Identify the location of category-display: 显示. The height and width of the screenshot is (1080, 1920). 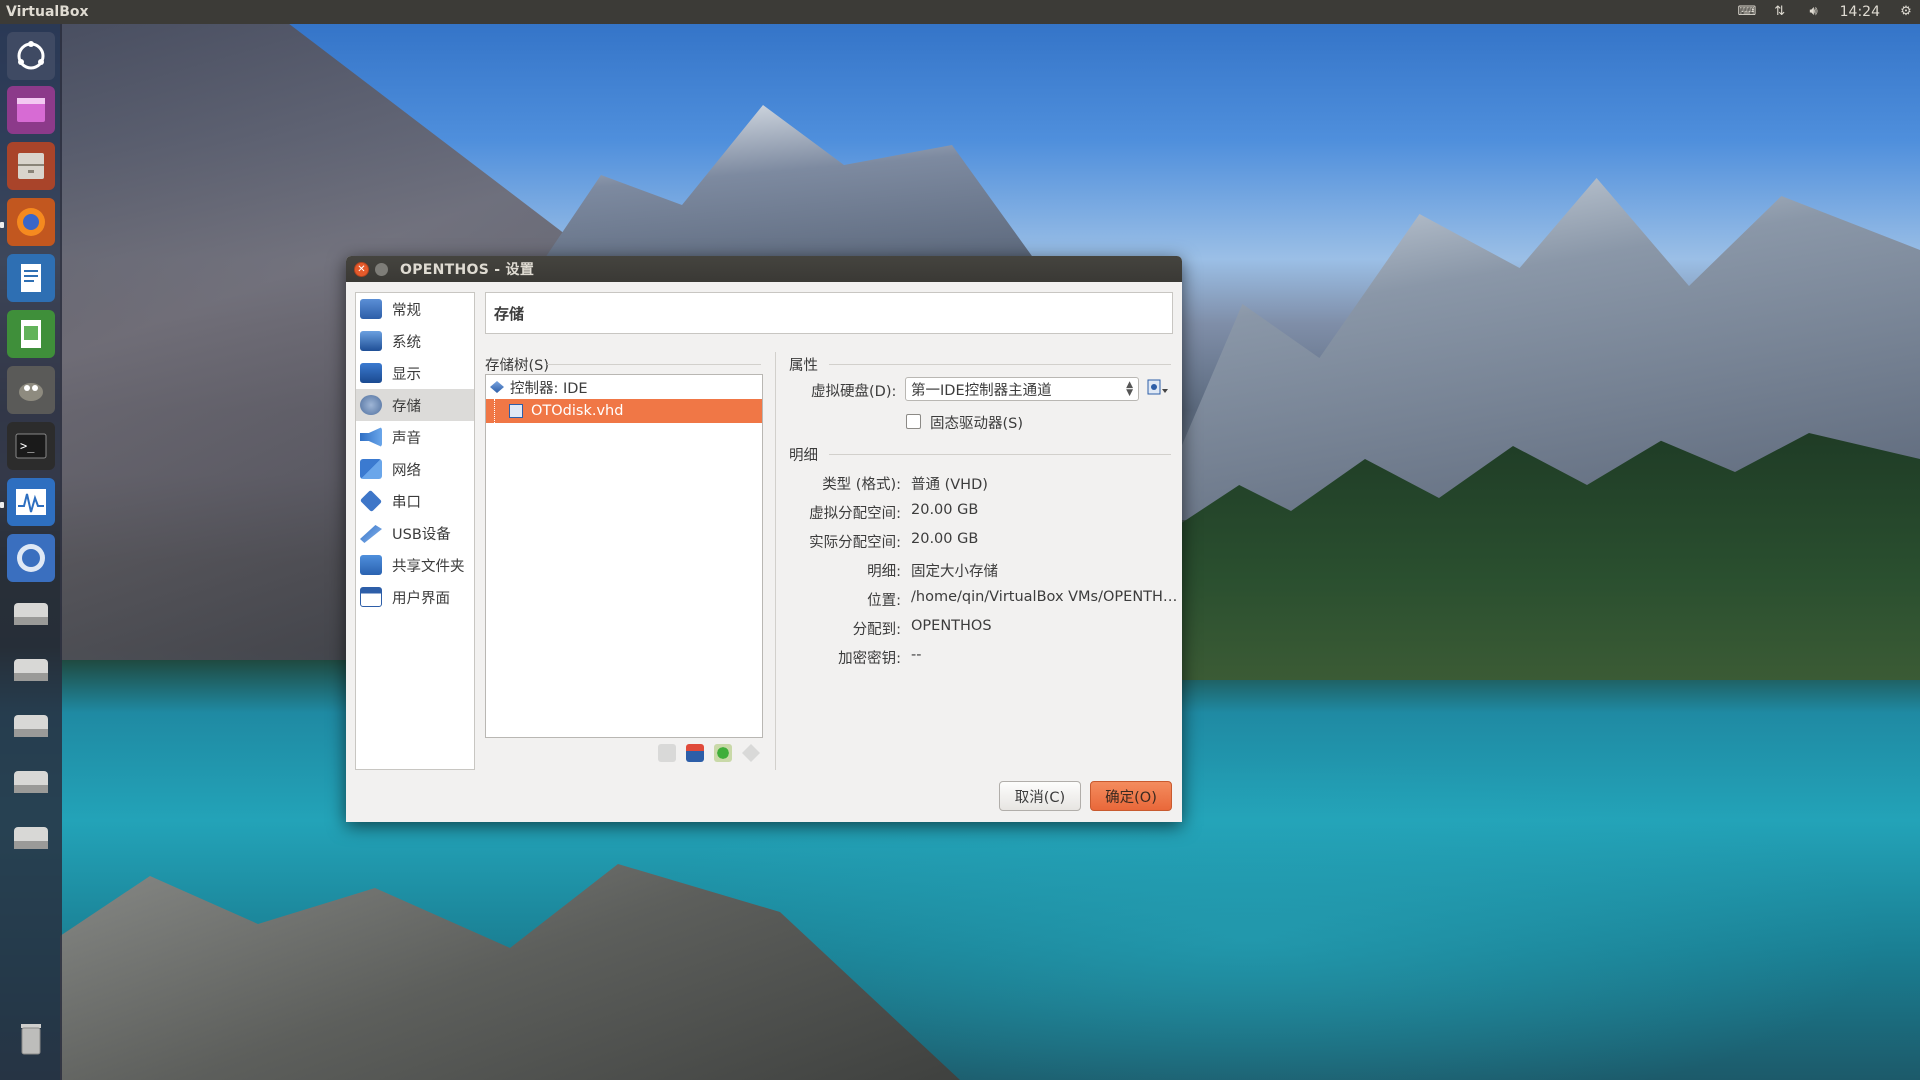
(415, 373).